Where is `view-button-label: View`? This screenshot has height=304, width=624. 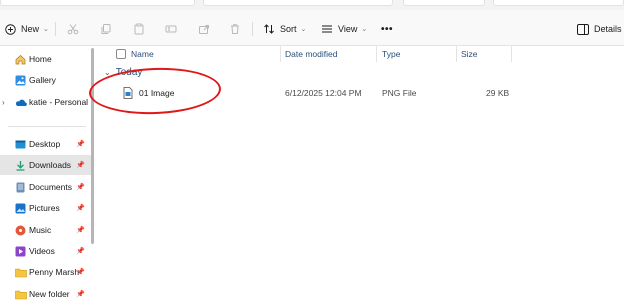
view-button-label: View is located at coordinates (348, 29).